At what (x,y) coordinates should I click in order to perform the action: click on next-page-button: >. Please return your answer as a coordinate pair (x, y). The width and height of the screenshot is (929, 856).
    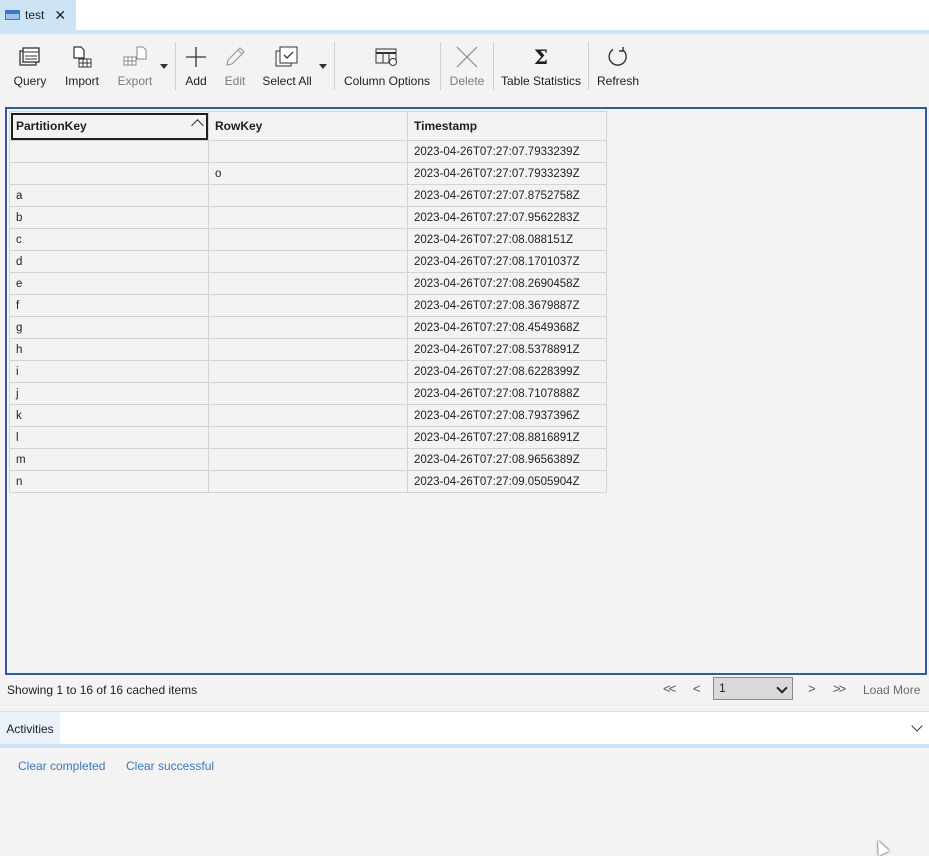
    Looking at the image, I should click on (812, 688).